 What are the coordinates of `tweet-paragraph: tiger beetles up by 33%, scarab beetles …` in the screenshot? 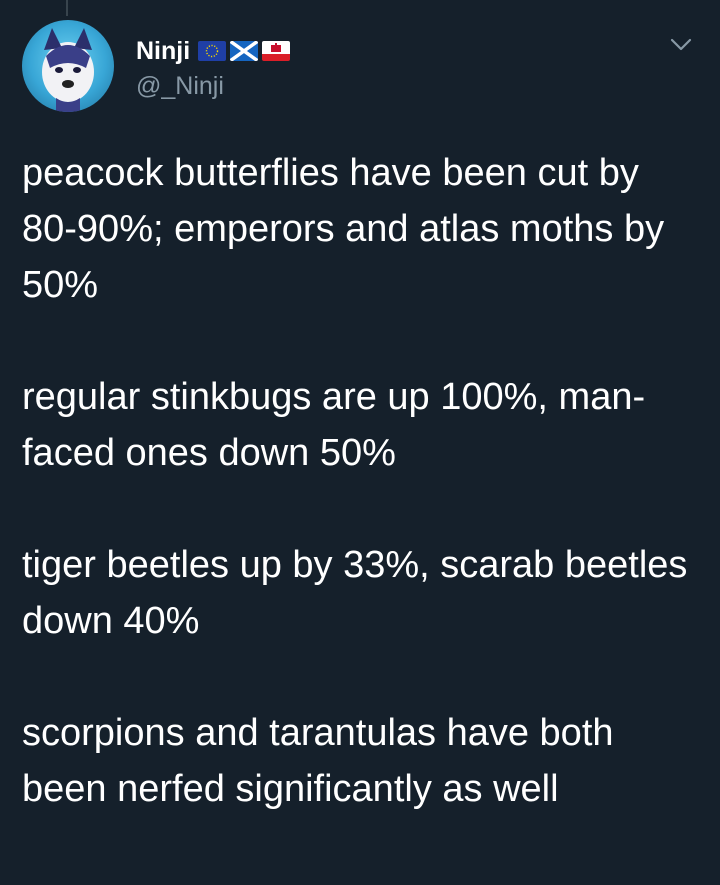 It's located at (355, 593).